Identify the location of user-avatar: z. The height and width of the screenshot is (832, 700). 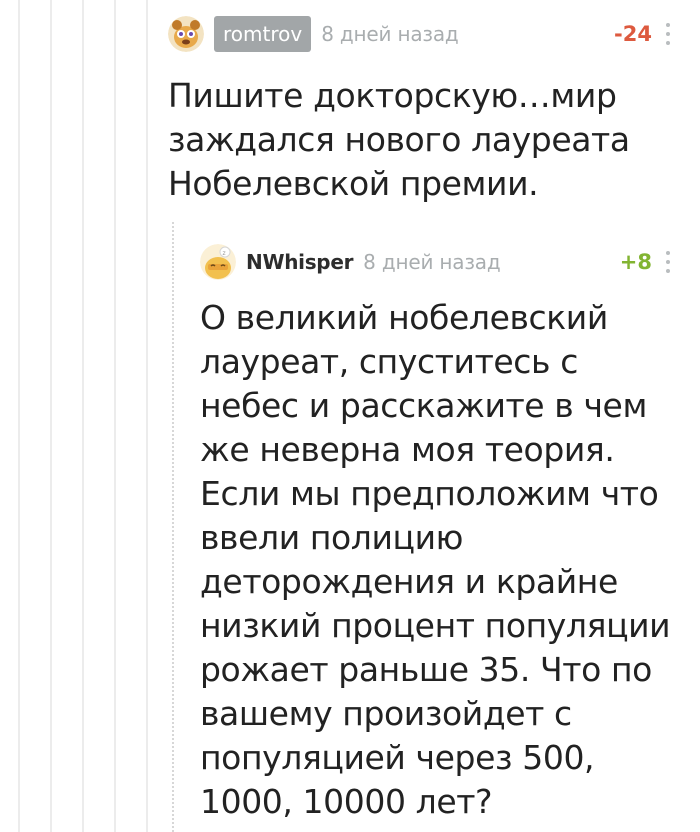
(218, 262).